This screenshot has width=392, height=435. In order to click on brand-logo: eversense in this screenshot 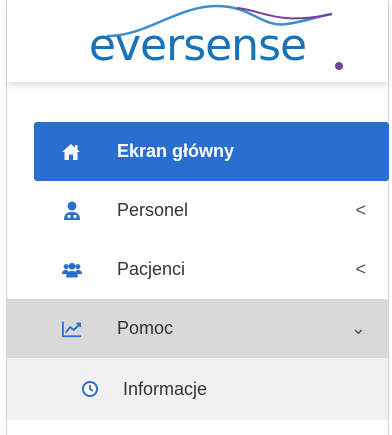, I will do `click(197, 45)`.